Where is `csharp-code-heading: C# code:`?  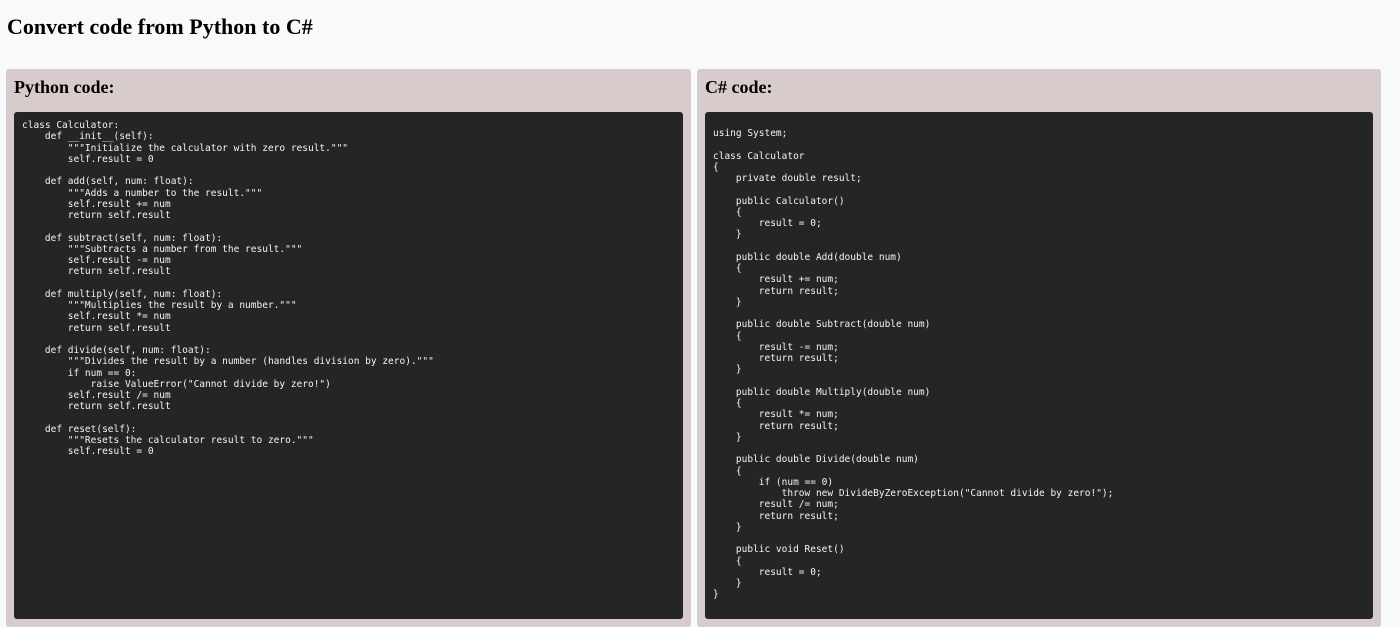
csharp-code-heading: C# code: is located at coordinates (739, 87).